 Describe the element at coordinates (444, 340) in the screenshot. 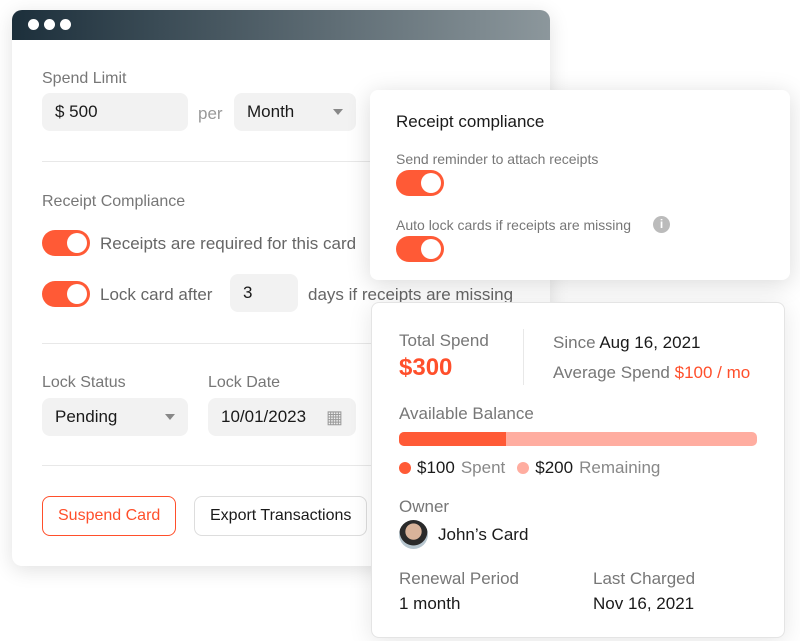

I see `total-spend-label: Total Spend` at that location.